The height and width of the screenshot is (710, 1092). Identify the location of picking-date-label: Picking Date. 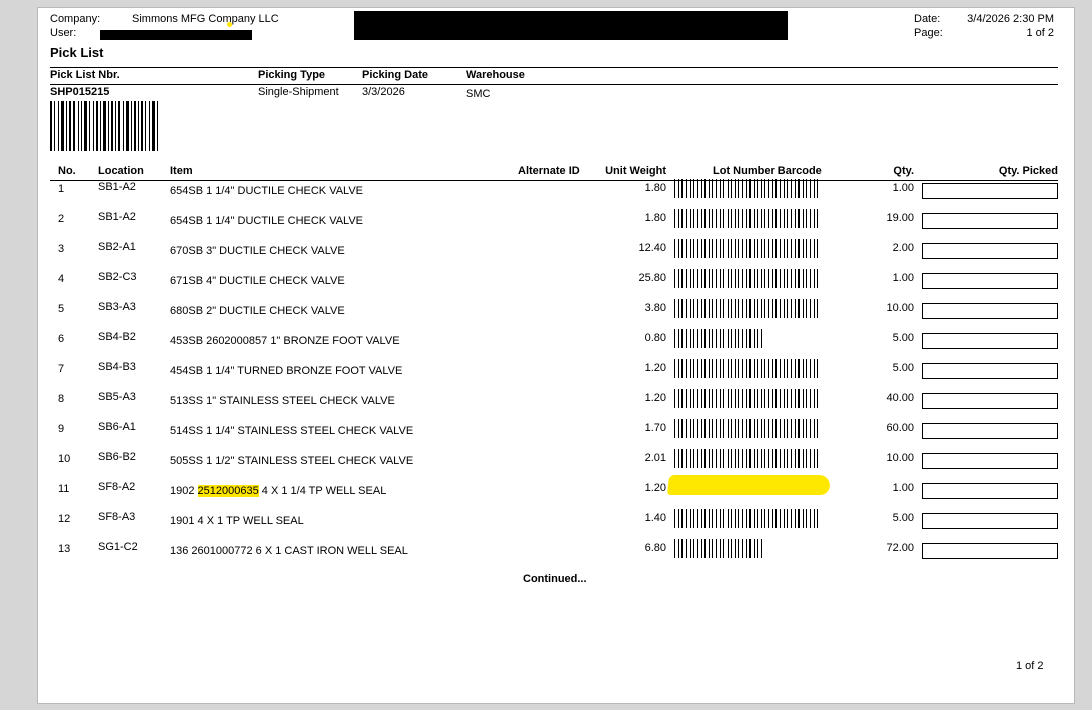
(395, 75).